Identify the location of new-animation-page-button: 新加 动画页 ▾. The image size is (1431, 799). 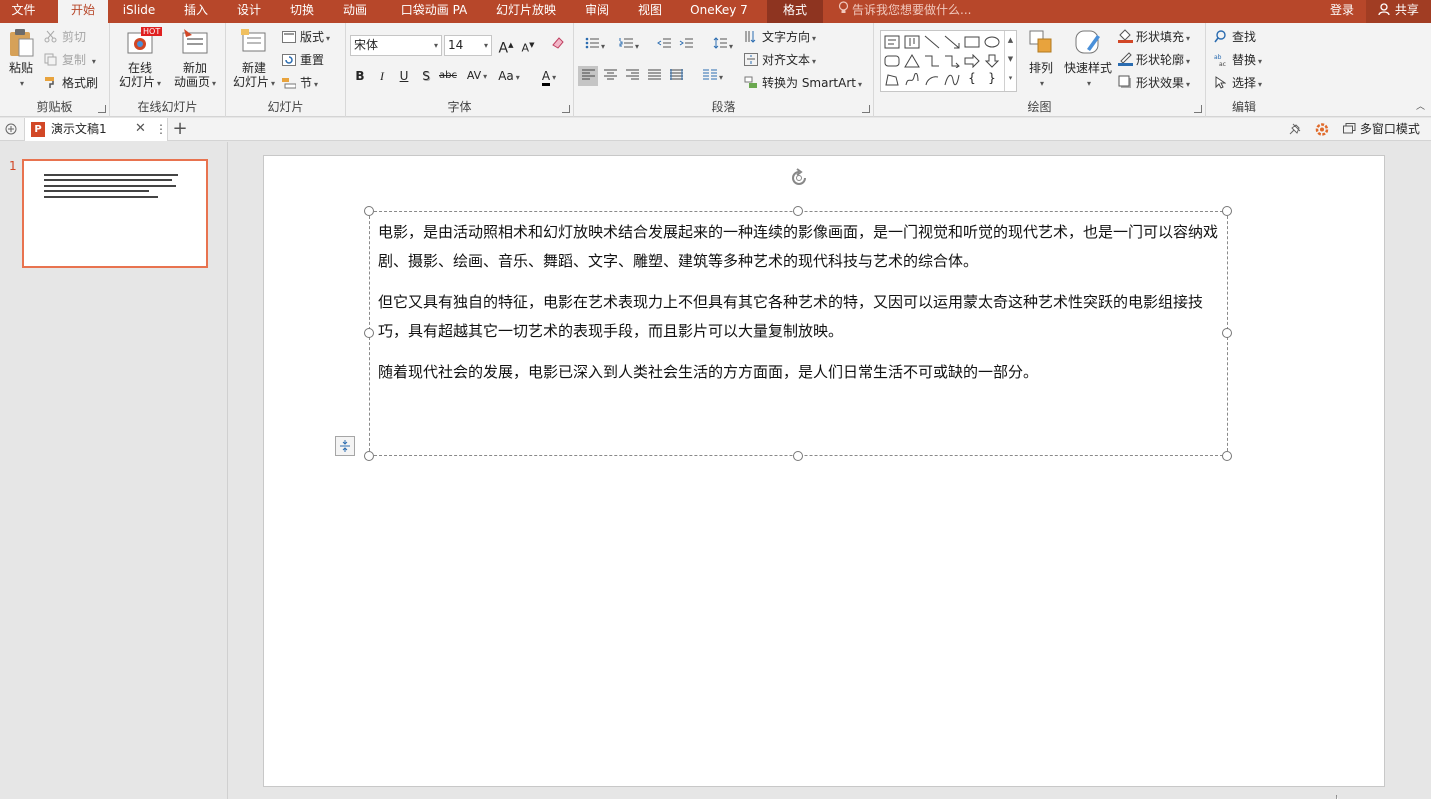
(195, 59).